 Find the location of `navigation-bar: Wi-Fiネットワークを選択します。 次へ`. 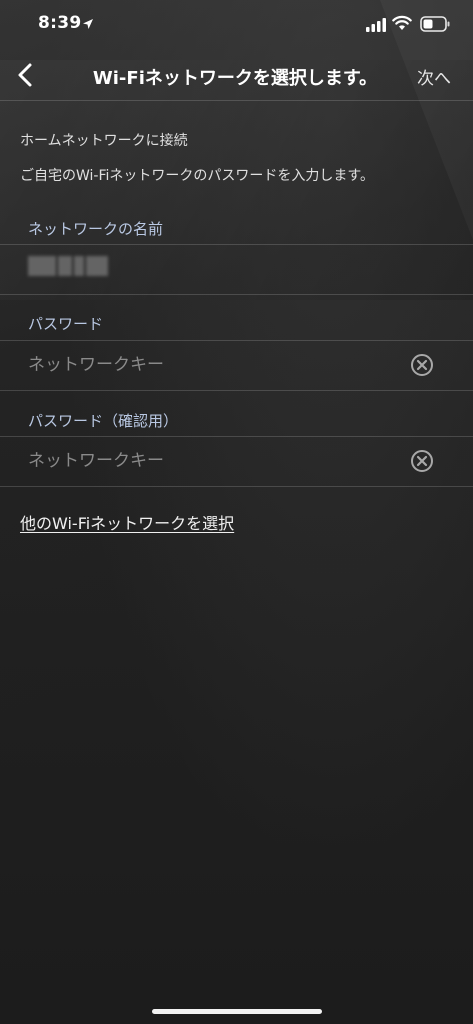

navigation-bar: Wi-Fiネットワークを選択します。 次へ is located at coordinates (236, 76).